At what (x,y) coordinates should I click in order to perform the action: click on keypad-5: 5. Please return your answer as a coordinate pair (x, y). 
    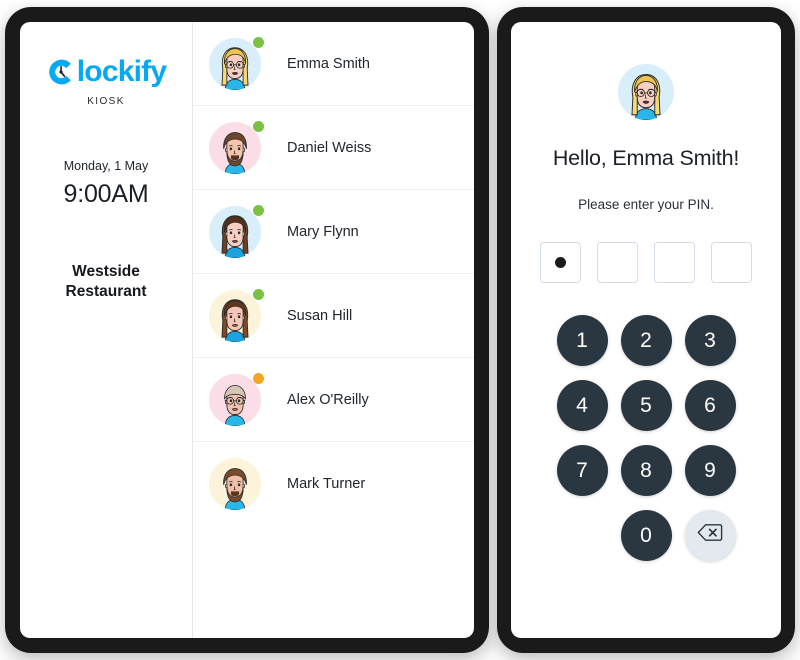
    Looking at the image, I should click on (646, 405).